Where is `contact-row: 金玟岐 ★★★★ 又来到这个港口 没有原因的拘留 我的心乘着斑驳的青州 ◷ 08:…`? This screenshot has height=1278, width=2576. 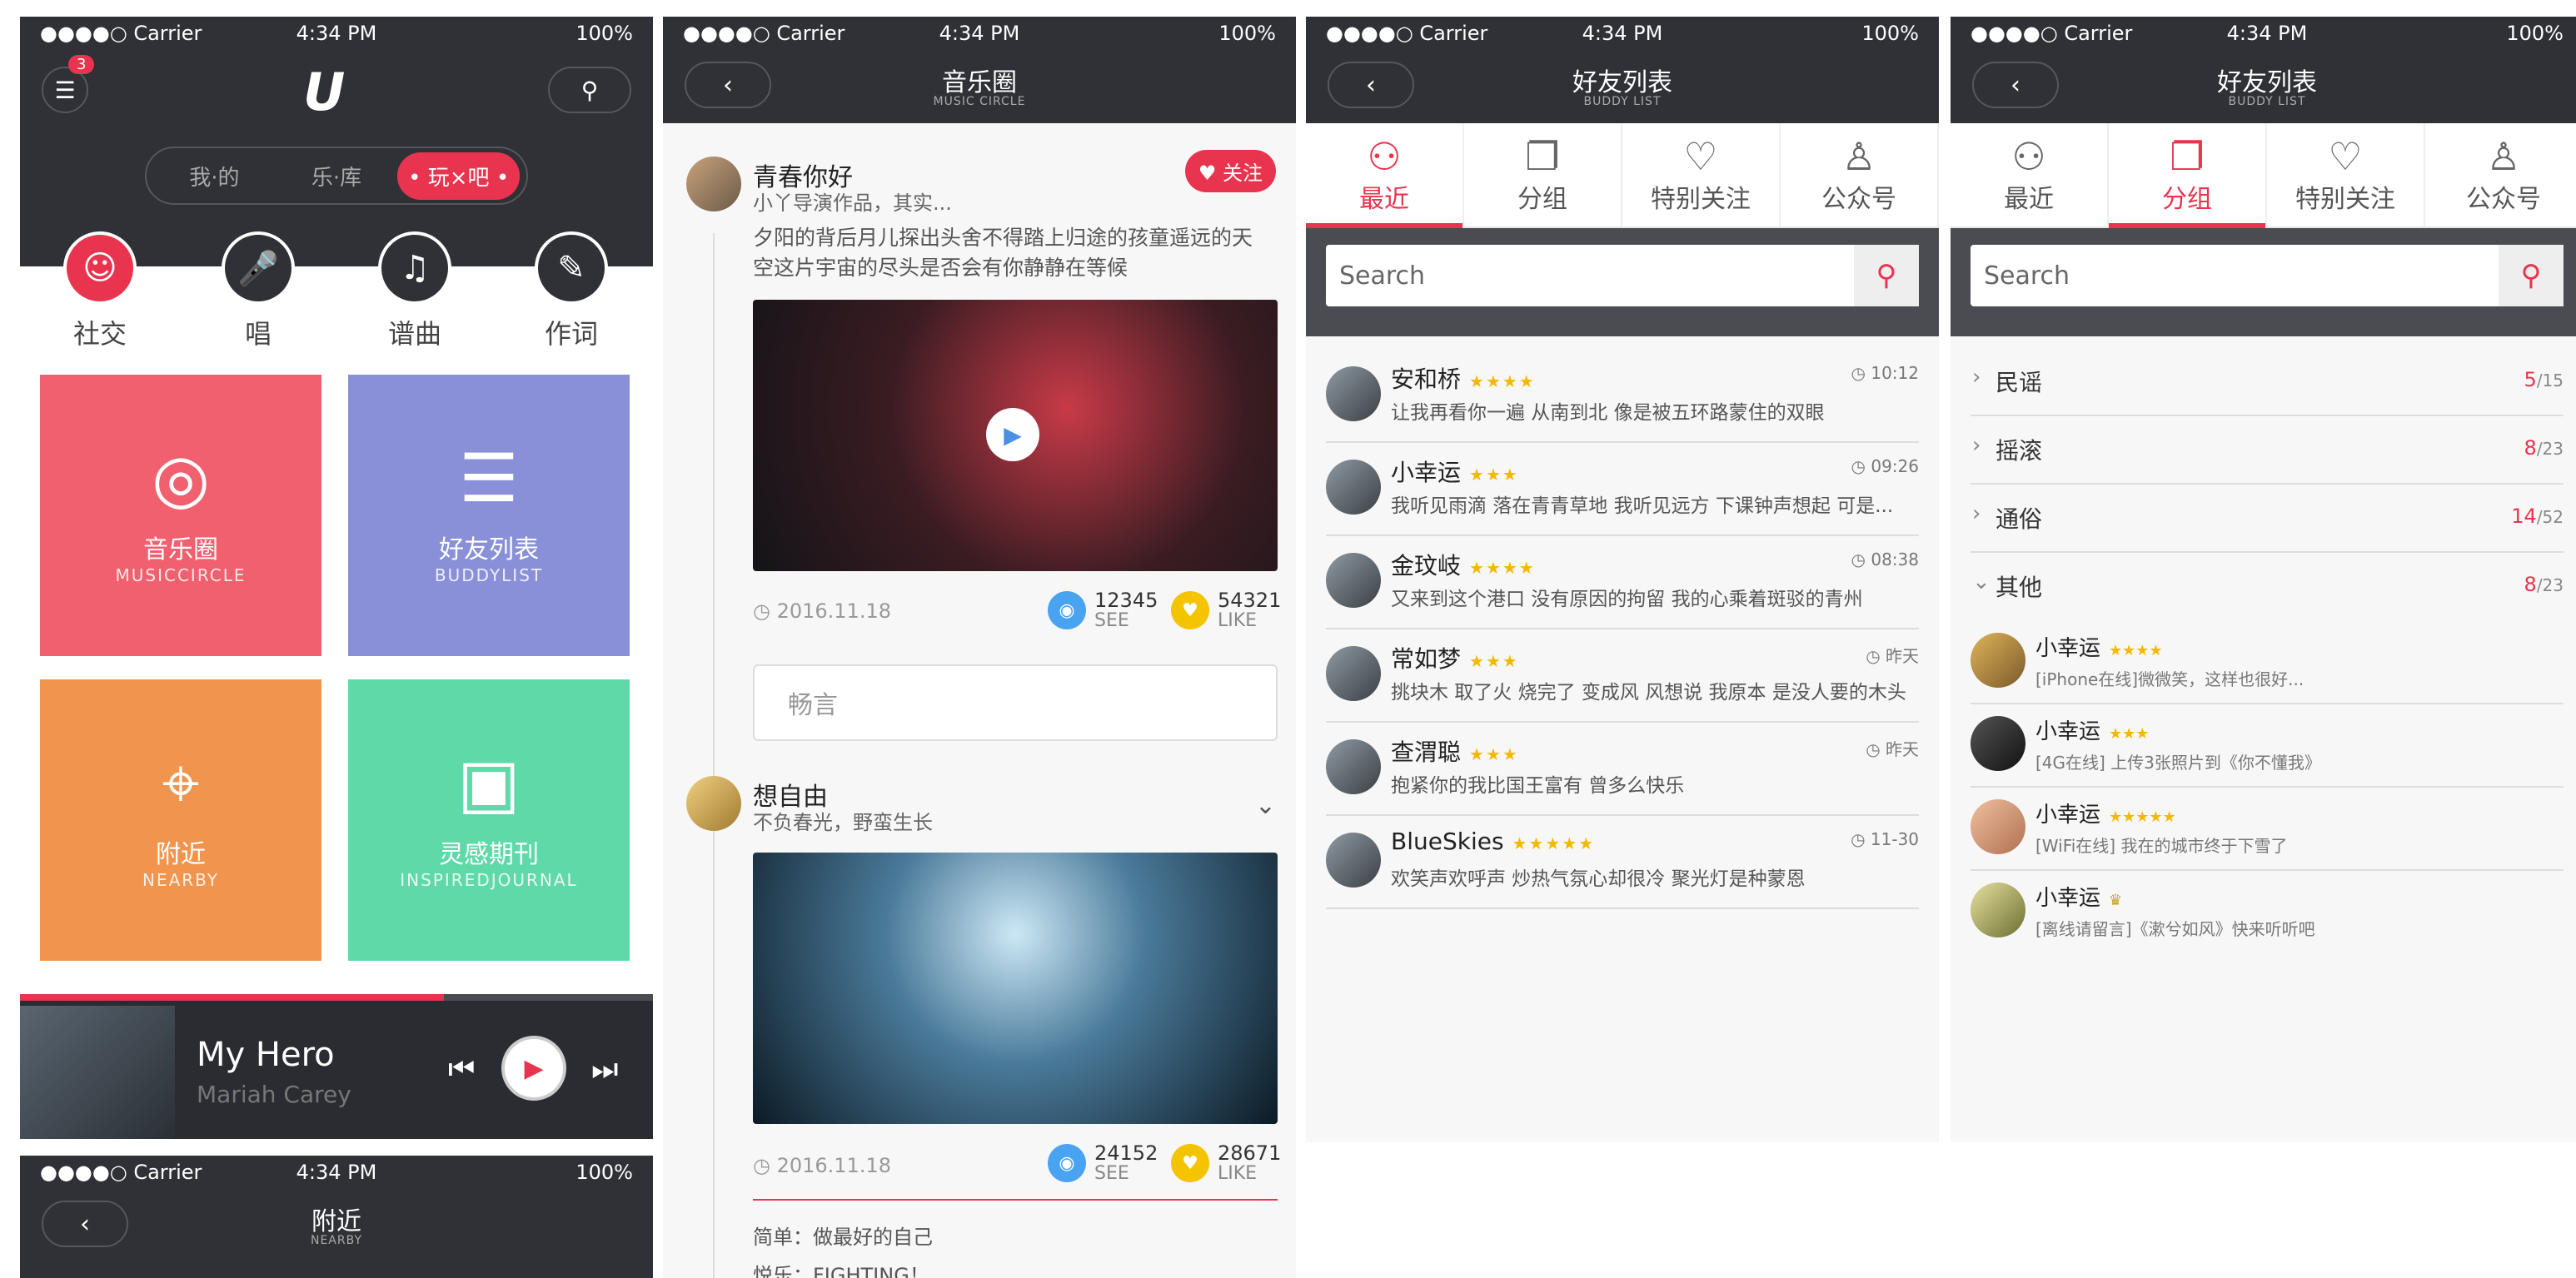
contact-row: 金玟岐 ★★★★ 又来到这个港口 没有原因的拘留 我的心乘着斑驳的青州 ◷ 08:… is located at coordinates (1623, 582).